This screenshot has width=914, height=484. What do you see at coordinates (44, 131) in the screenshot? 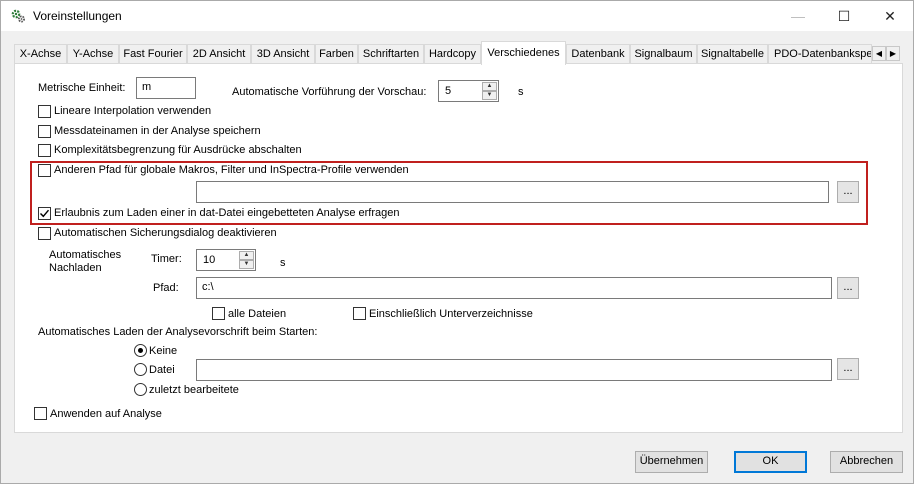
I see `save-filenames-checkbox` at bounding box center [44, 131].